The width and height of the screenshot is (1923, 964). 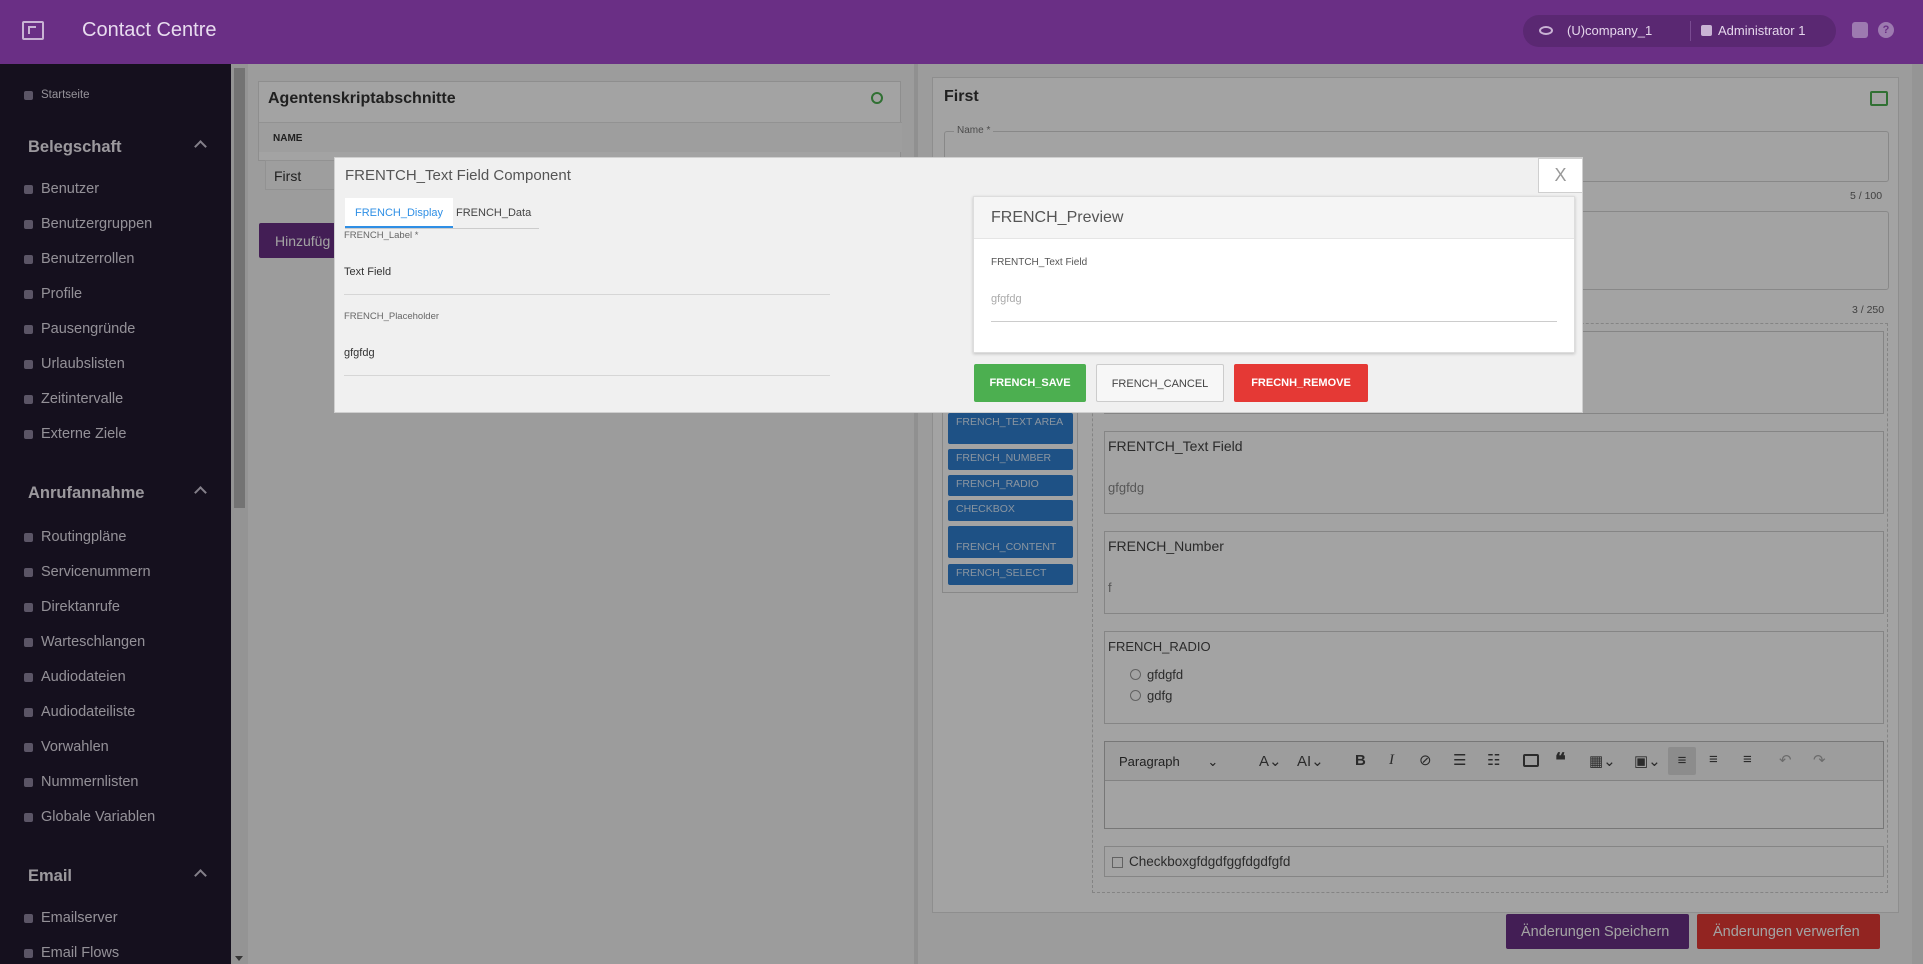 What do you see at coordinates (1860, 30) in the screenshot?
I see `chart-icon` at bounding box center [1860, 30].